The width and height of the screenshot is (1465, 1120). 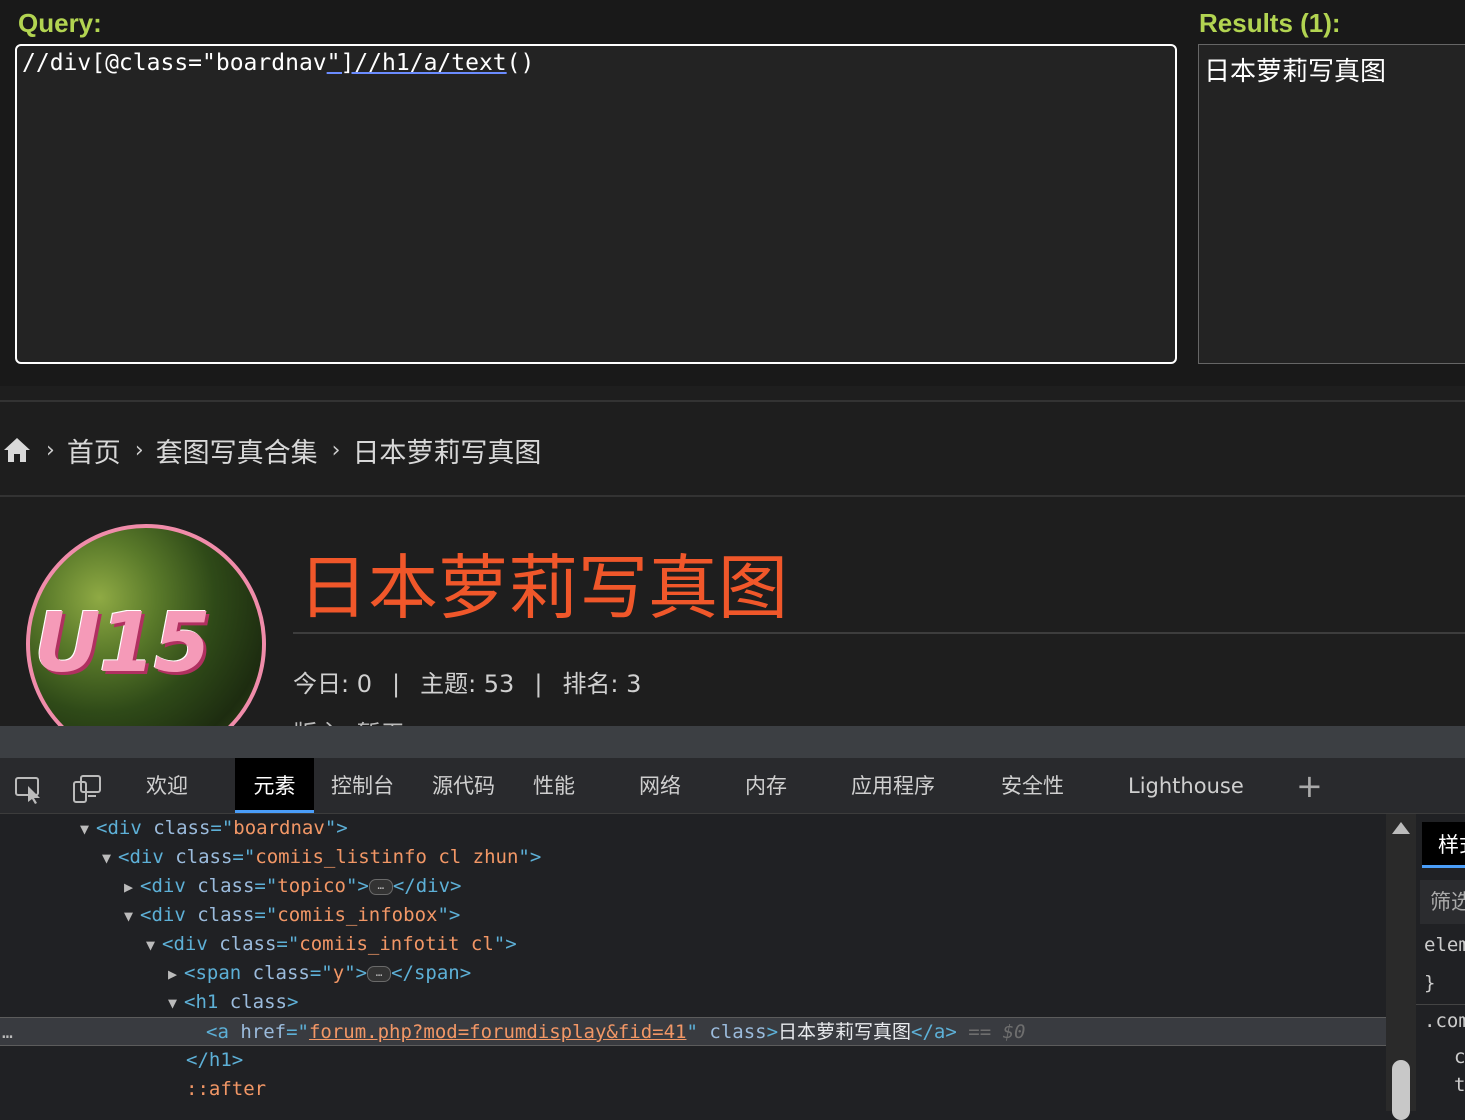 I want to click on punct: ", so click(x=692, y=1032).